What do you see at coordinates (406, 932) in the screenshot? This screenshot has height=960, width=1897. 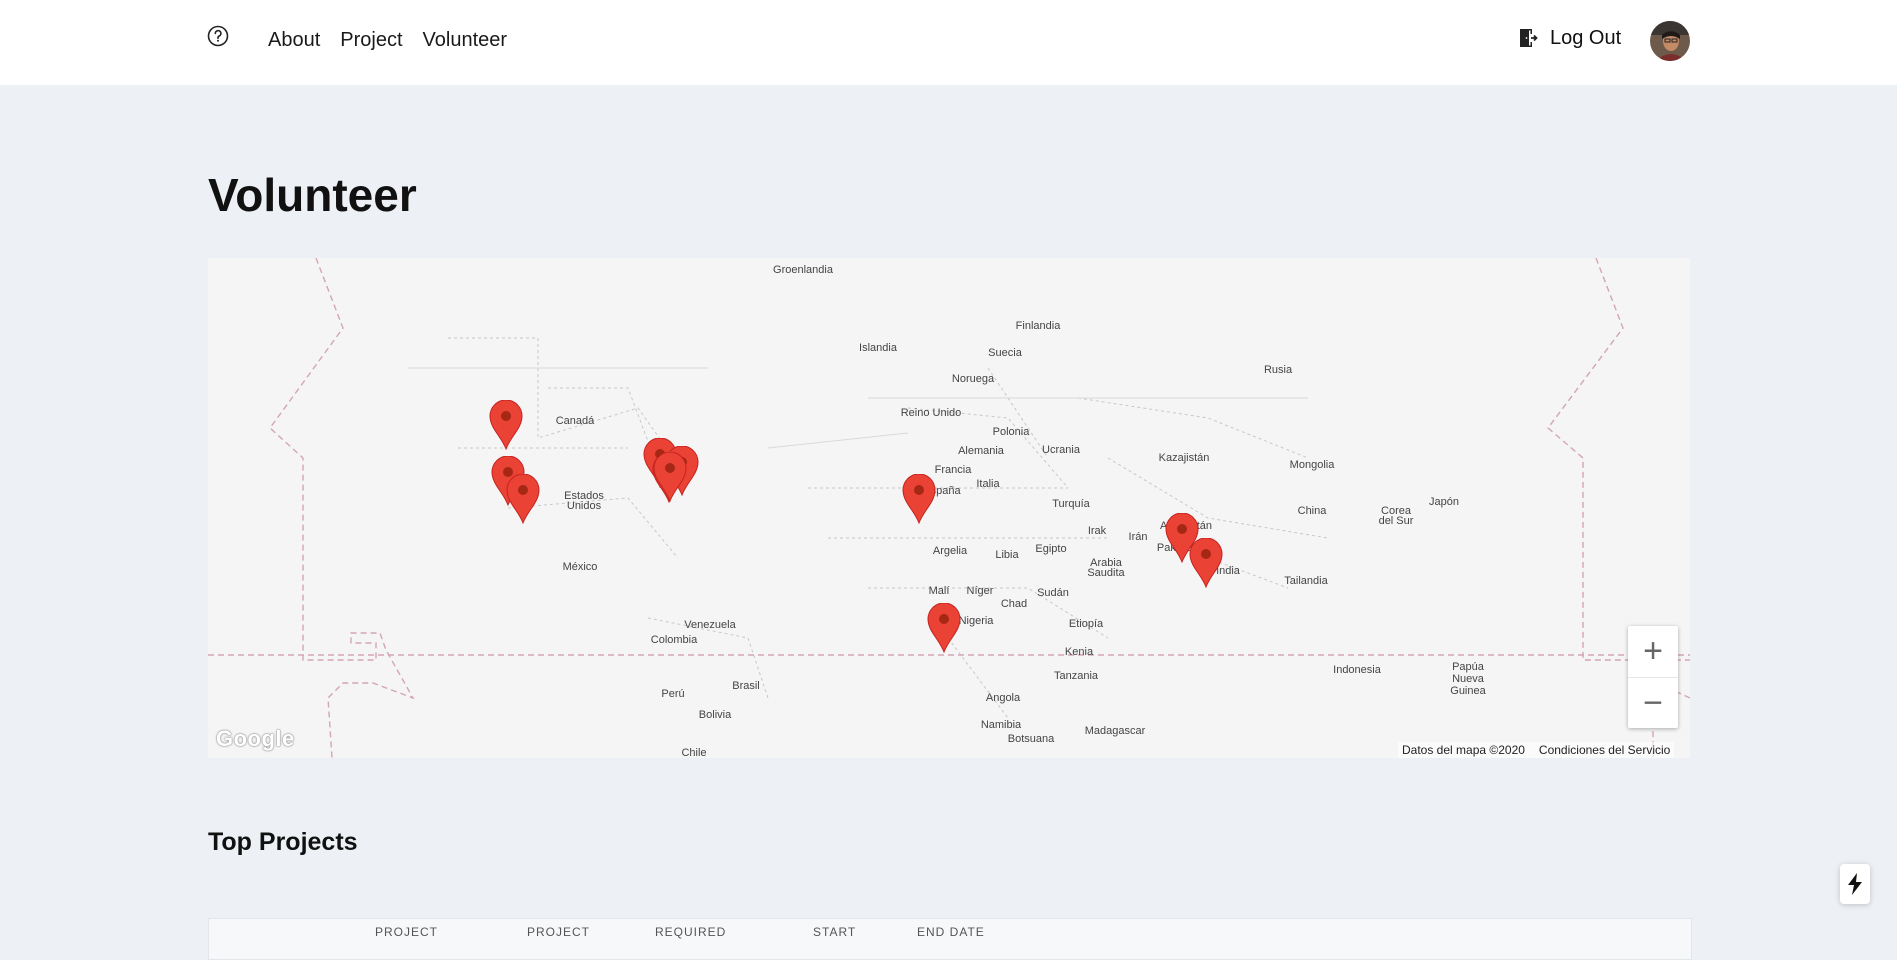 I see `column-header-project: PROJECT` at bounding box center [406, 932].